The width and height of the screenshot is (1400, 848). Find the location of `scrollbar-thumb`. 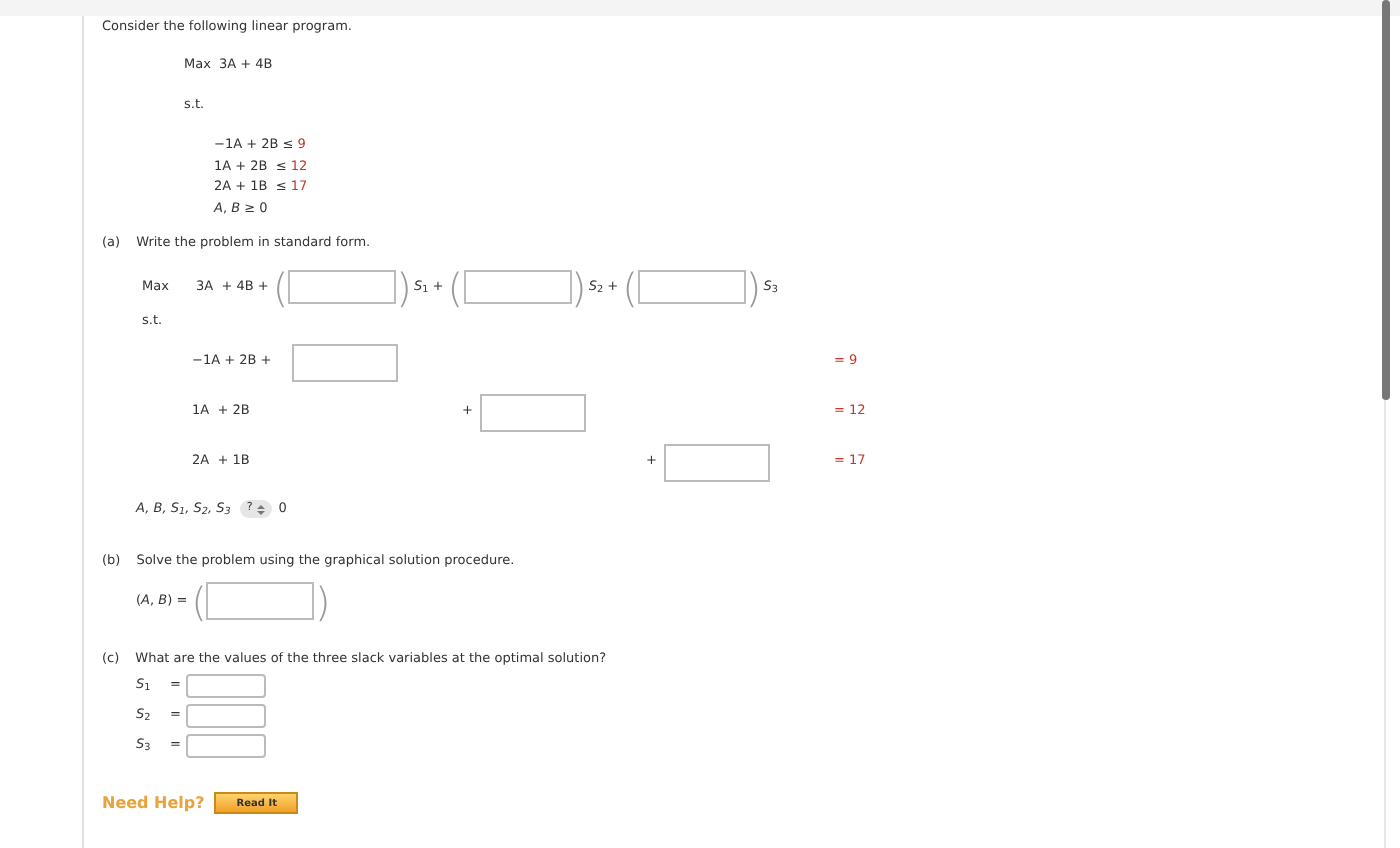

scrollbar-thumb is located at coordinates (1386, 200).